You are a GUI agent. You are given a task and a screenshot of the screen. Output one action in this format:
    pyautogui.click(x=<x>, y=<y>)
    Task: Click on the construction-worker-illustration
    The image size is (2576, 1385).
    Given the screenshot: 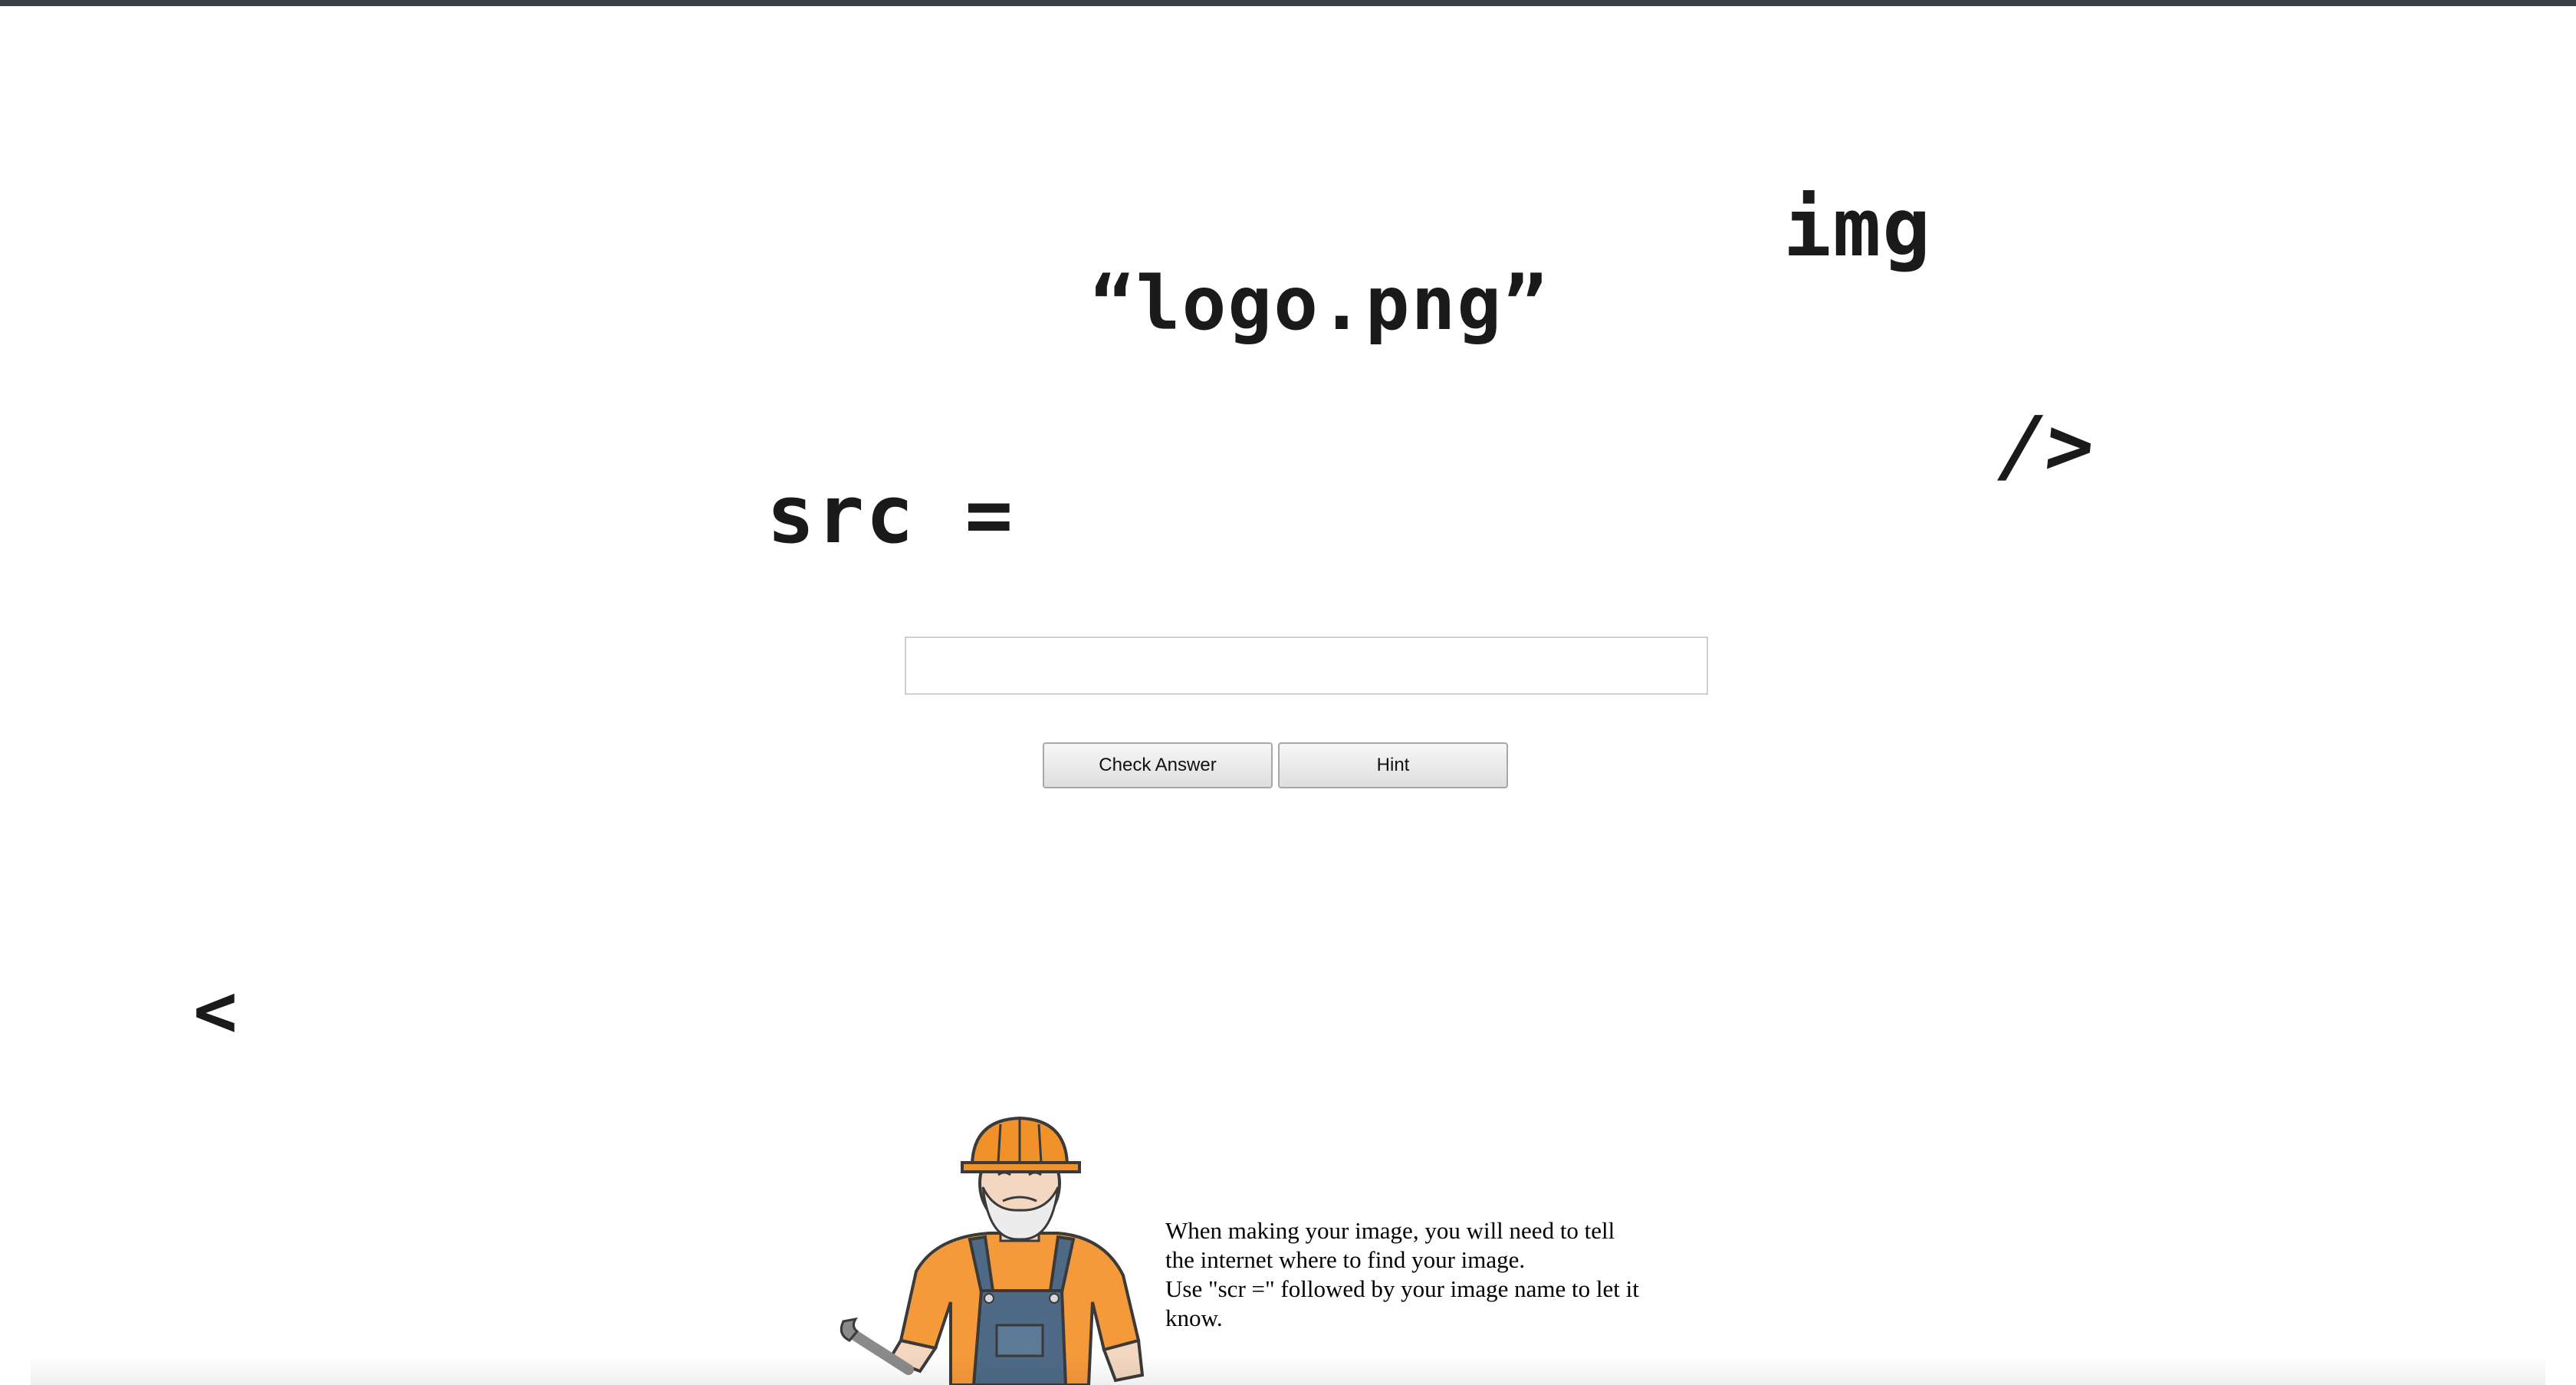 What is the action you would take?
    pyautogui.click(x=992, y=1251)
    